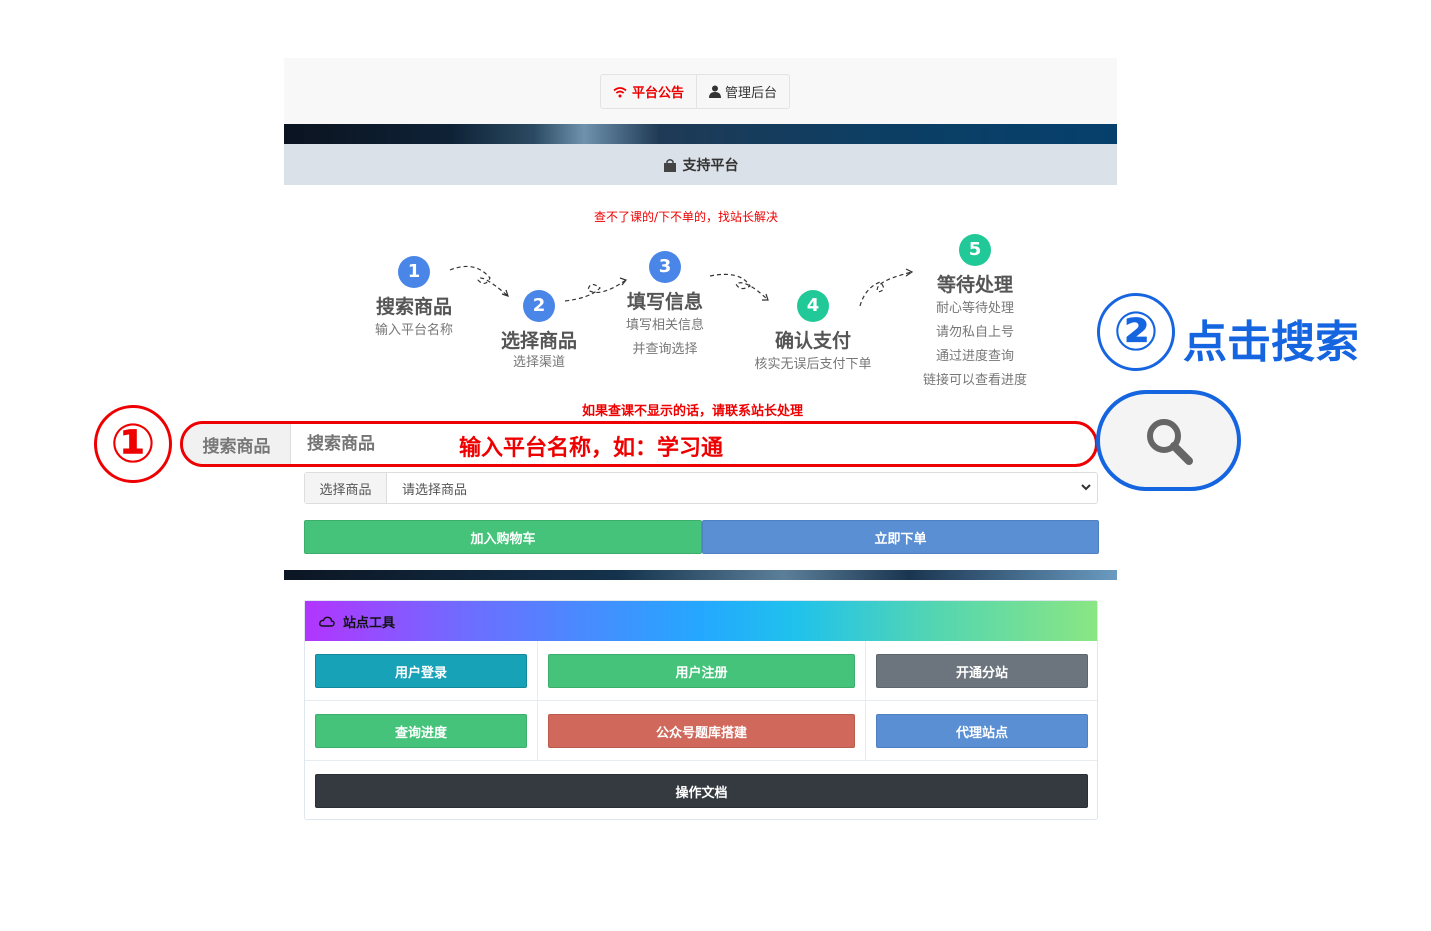  What do you see at coordinates (1136, 332) in the screenshot?
I see `annotation-step-two: ②` at bounding box center [1136, 332].